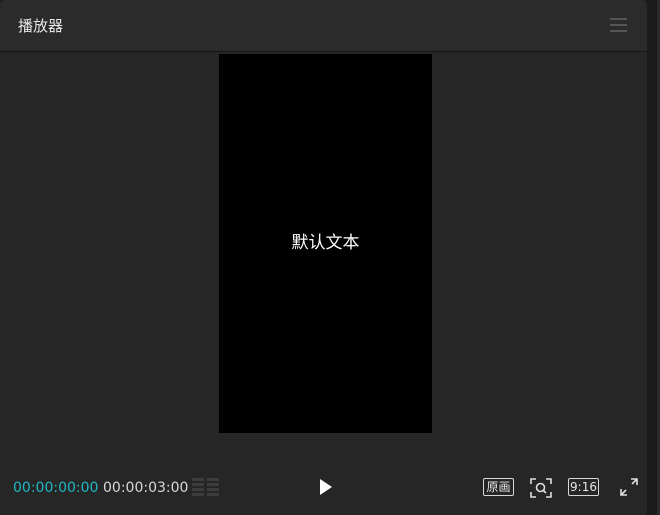 The width and height of the screenshot is (660, 515). Describe the element at coordinates (41, 26) in the screenshot. I see `panel-title: 播放器` at that location.